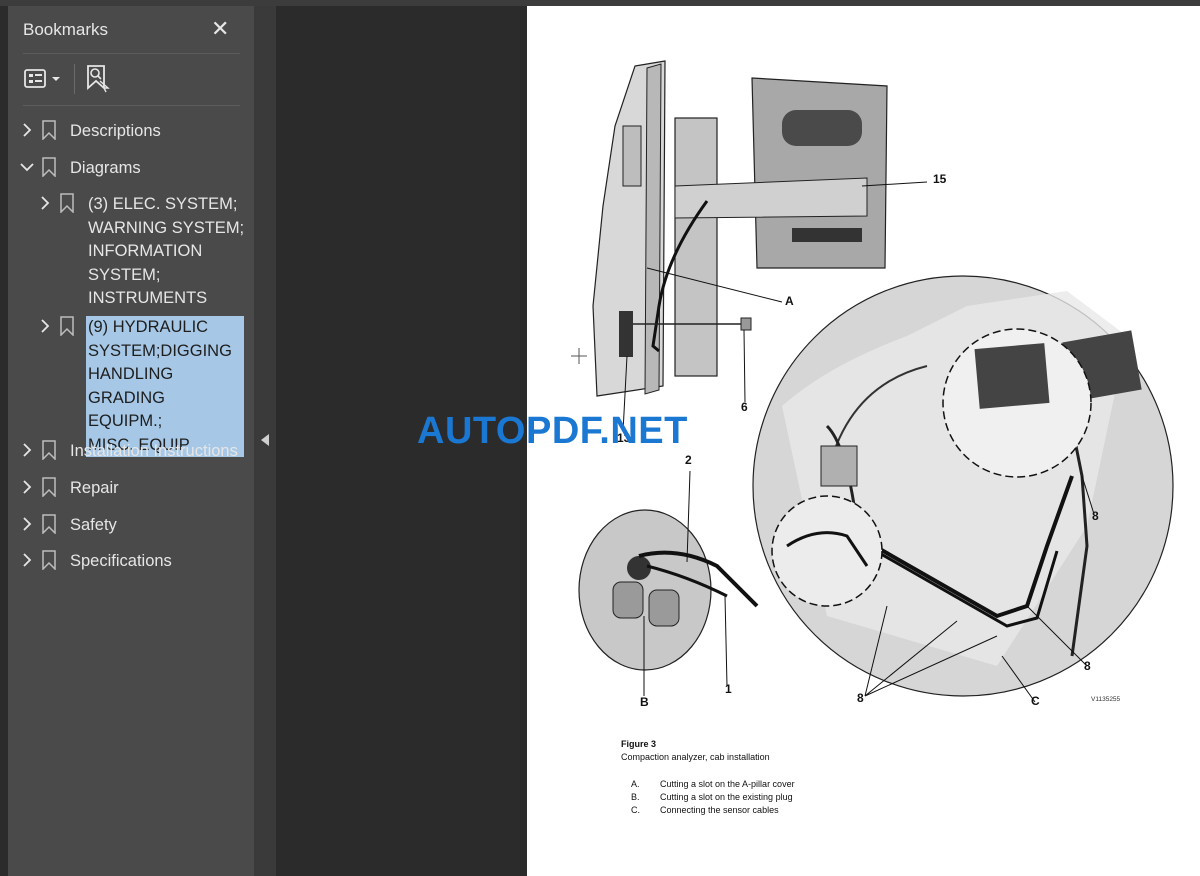  I want to click on bookmark-installation-instructions: Installation Instructions, so click(128, 452).